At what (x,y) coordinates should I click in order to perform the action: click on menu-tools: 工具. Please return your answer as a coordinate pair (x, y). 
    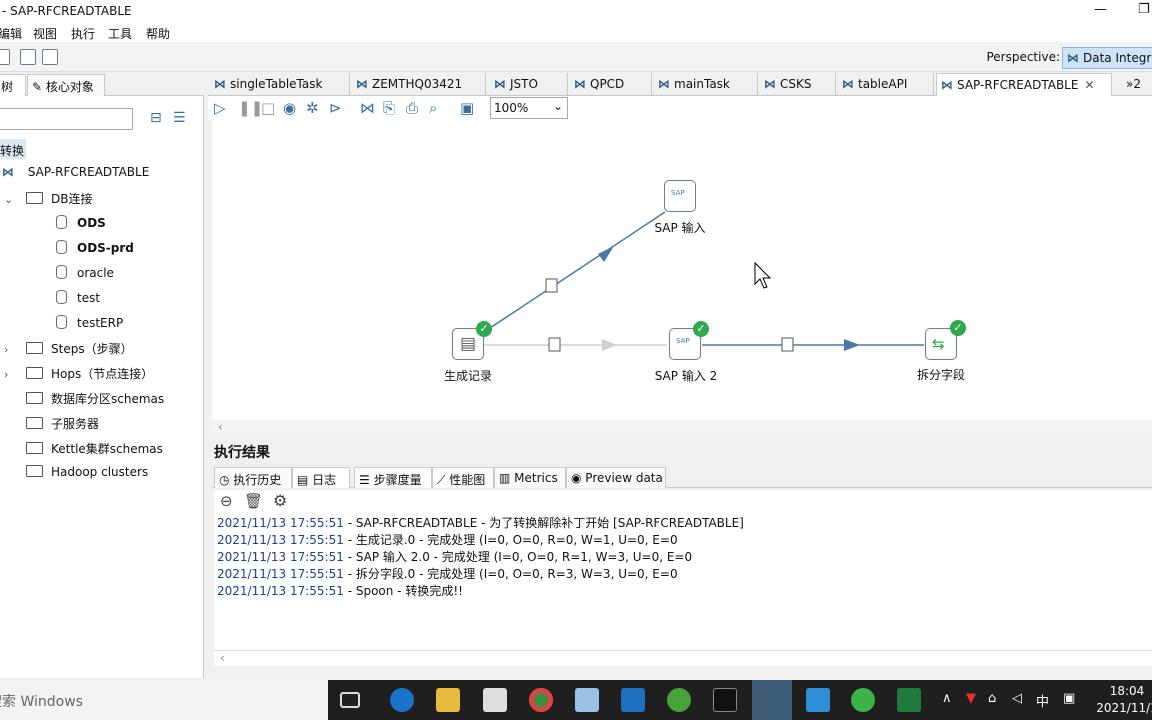
    Looking at the image, I should click on (120, 33).